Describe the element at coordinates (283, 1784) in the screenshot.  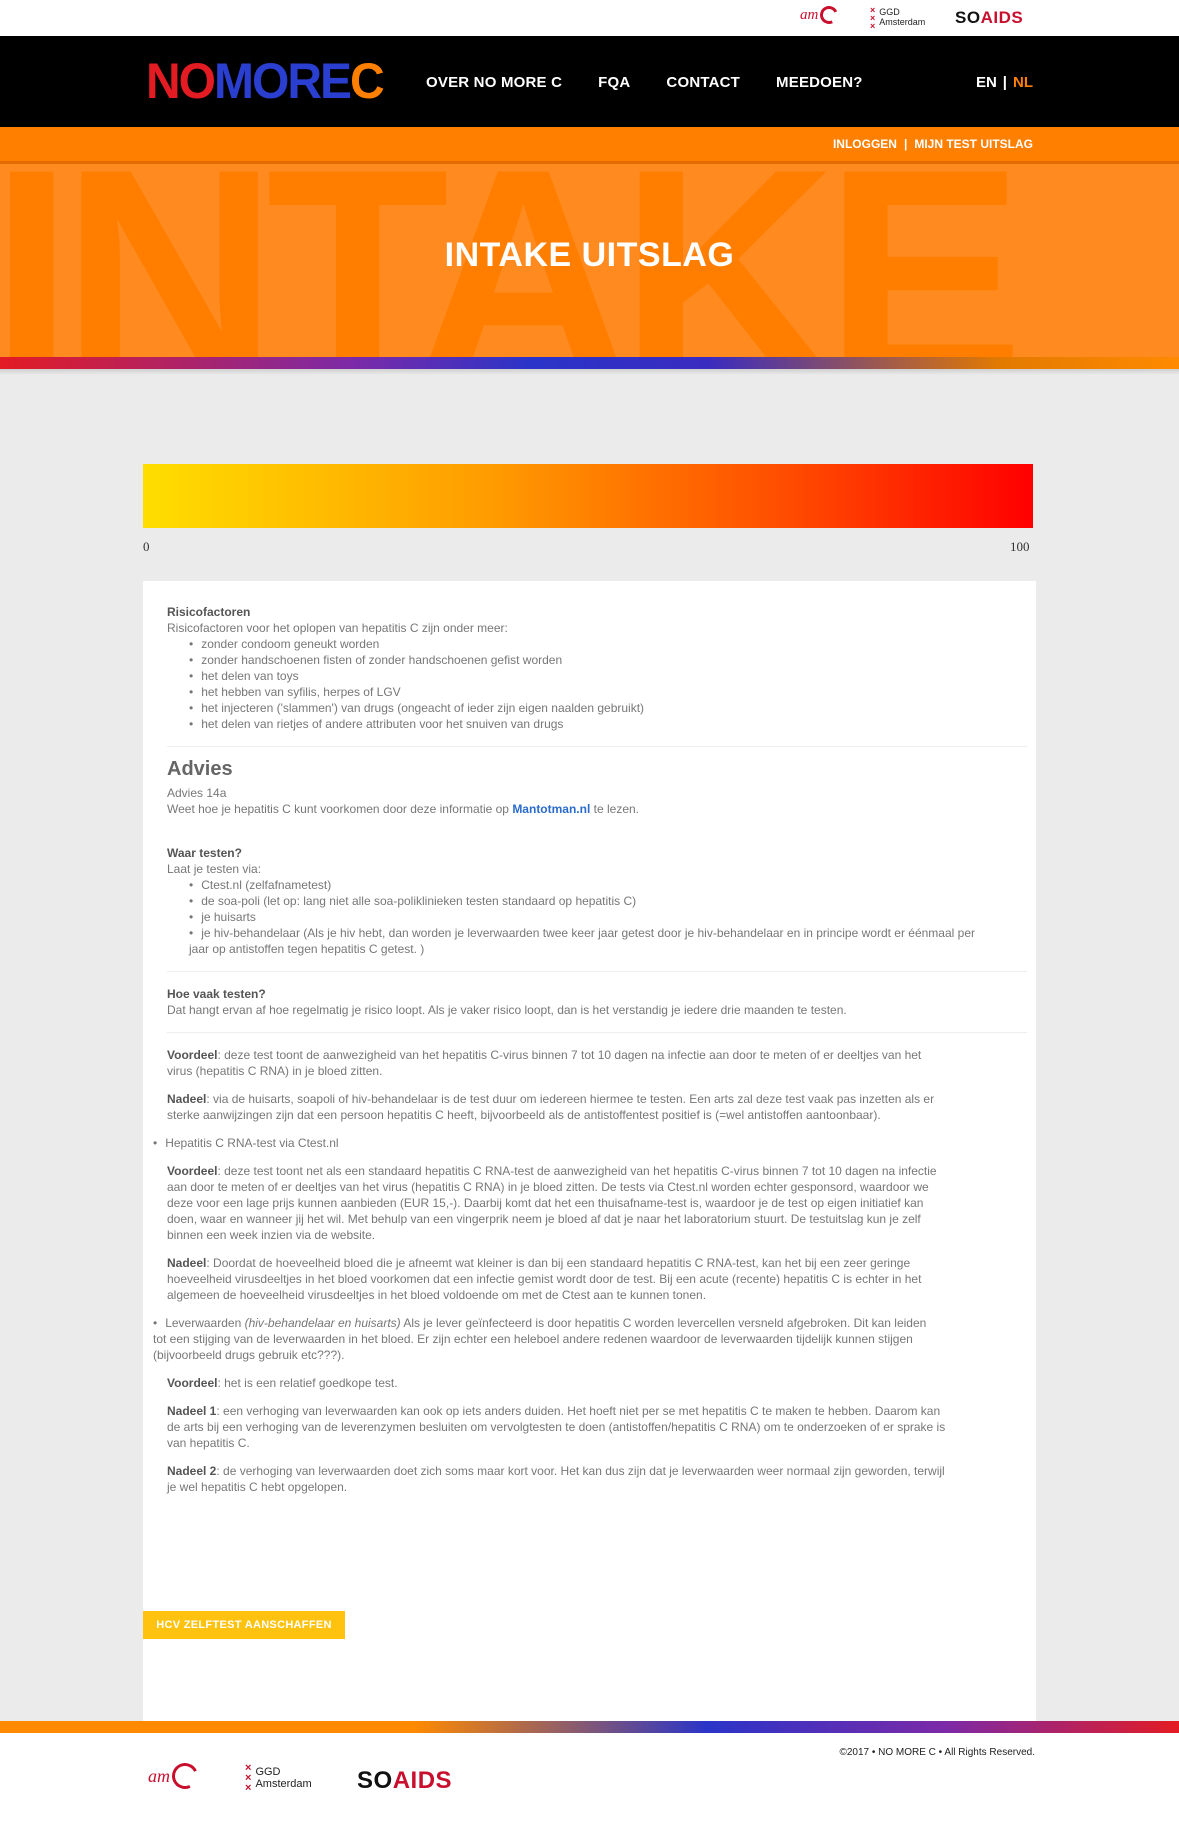
I see `footer-ggd-line2: Amsterdam` at that location.